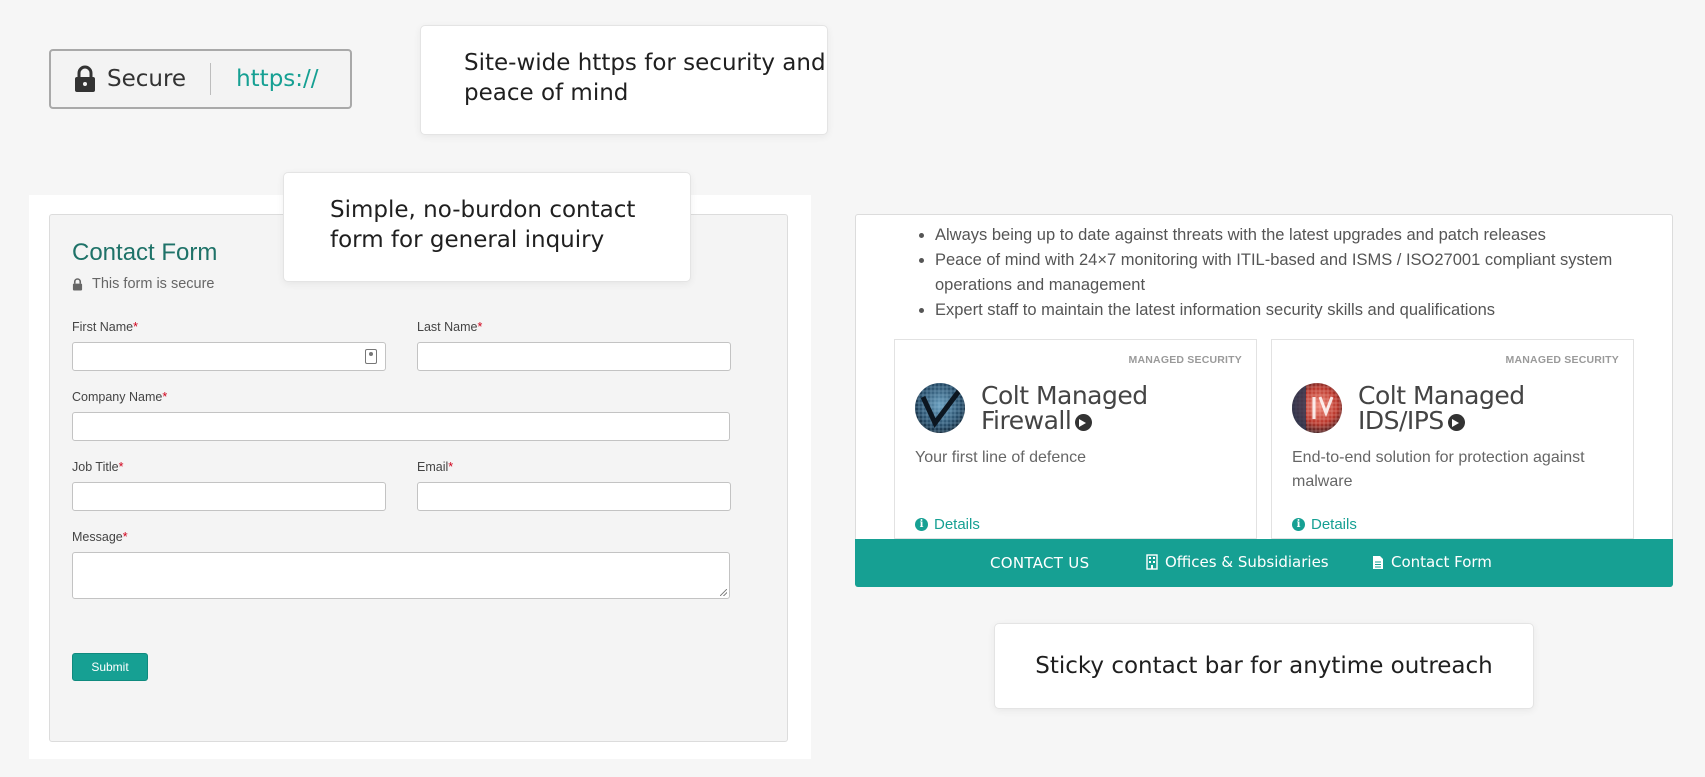  What do you see at coordinates (100, 537) in the screenshot?
I see `message-label: Message*` at bounding box center [100, 537].